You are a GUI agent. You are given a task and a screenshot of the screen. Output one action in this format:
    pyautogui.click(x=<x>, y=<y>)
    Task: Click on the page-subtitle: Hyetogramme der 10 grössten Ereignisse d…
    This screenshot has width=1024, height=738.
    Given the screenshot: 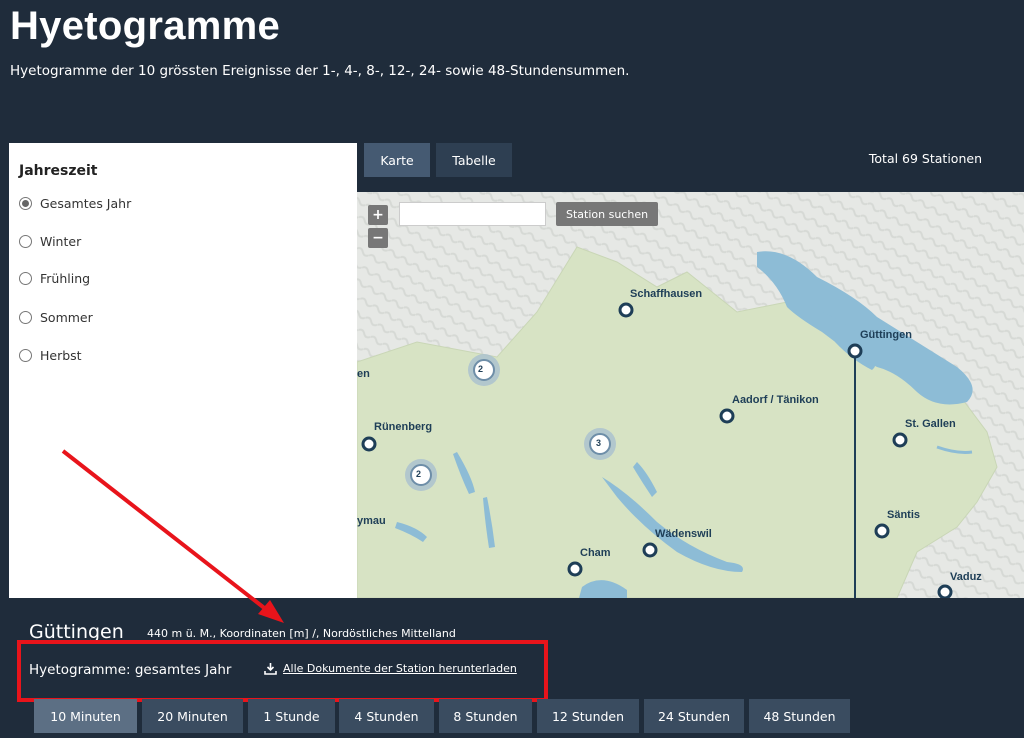 What is the action you would take?
    pyautogui.click(x=320, y=71)
    